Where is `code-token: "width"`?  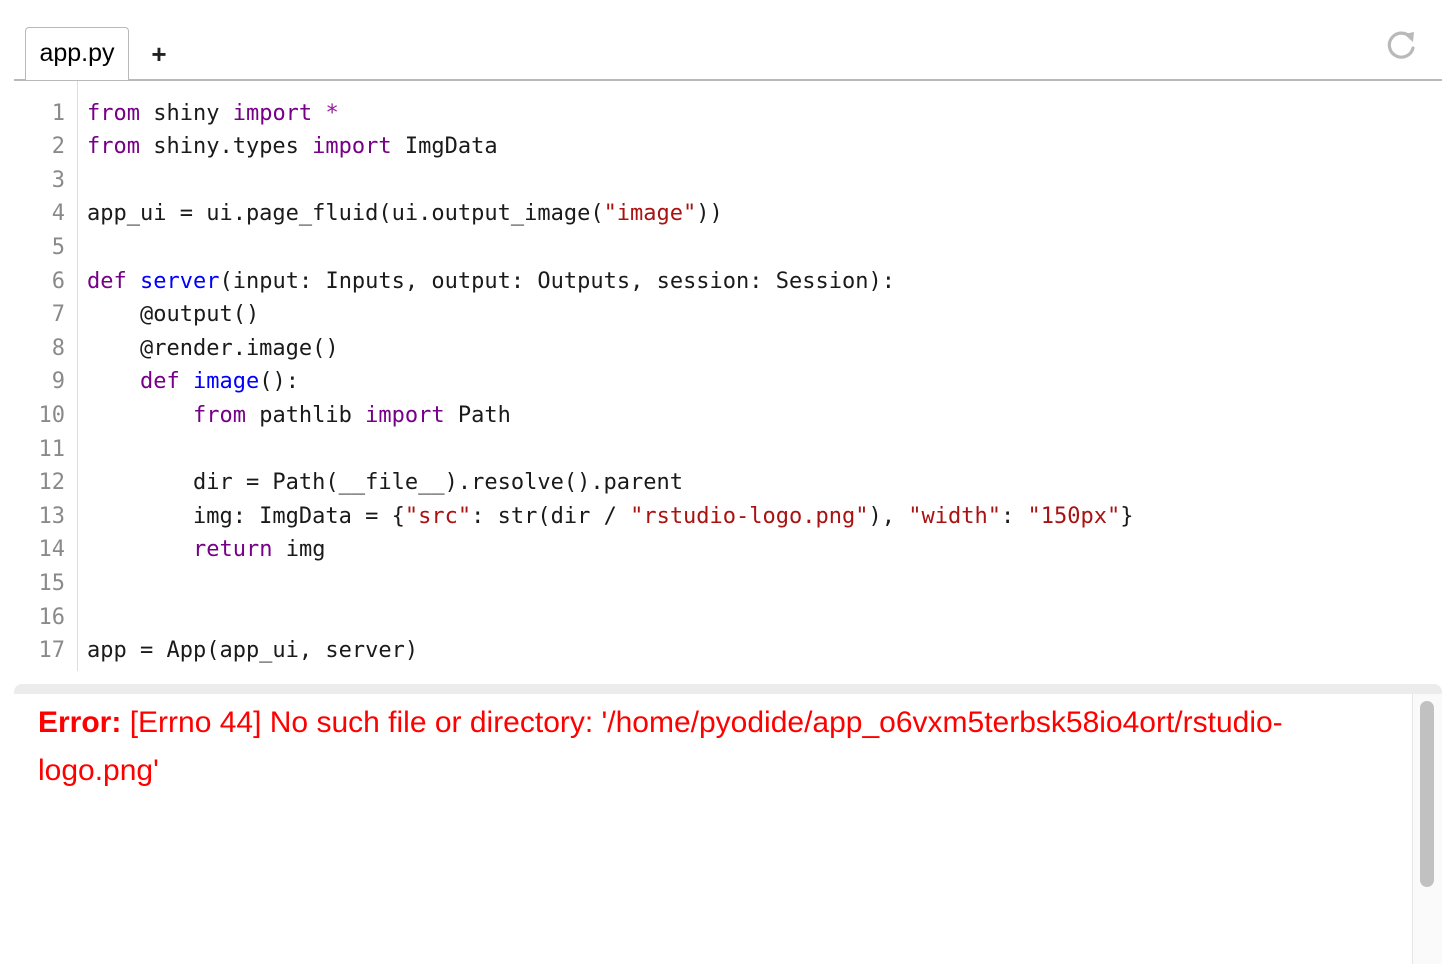
code-token: "width" is located at coordinates (954, 516).